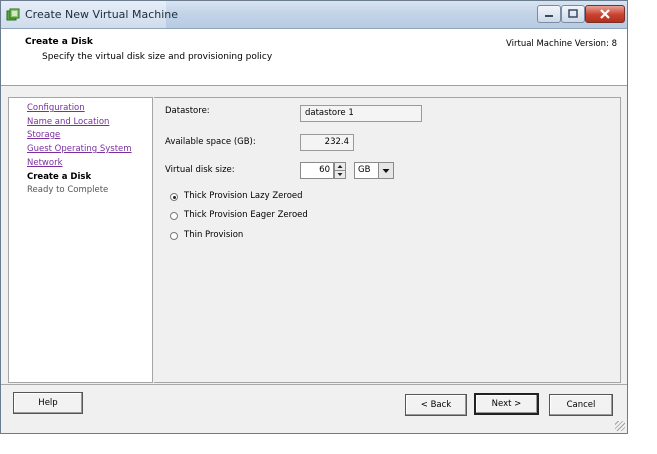  I want to click on step-configuration: Configuration, so click(56, 108).